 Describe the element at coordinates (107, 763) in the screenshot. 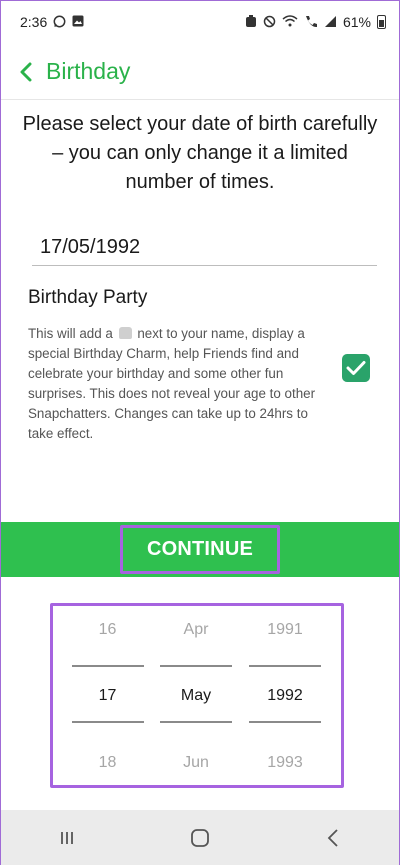

I see `day-next: 18` at that location.